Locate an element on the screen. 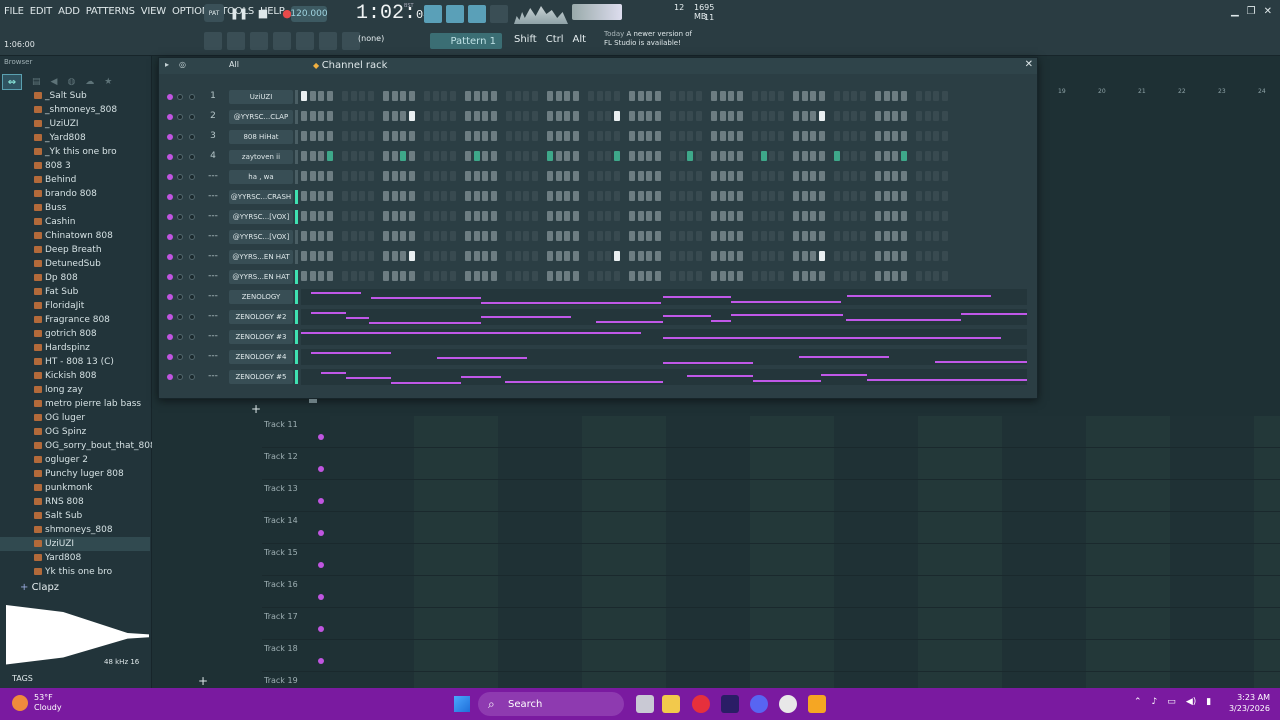  wait-input-icon is located at coordinates (499, 14).